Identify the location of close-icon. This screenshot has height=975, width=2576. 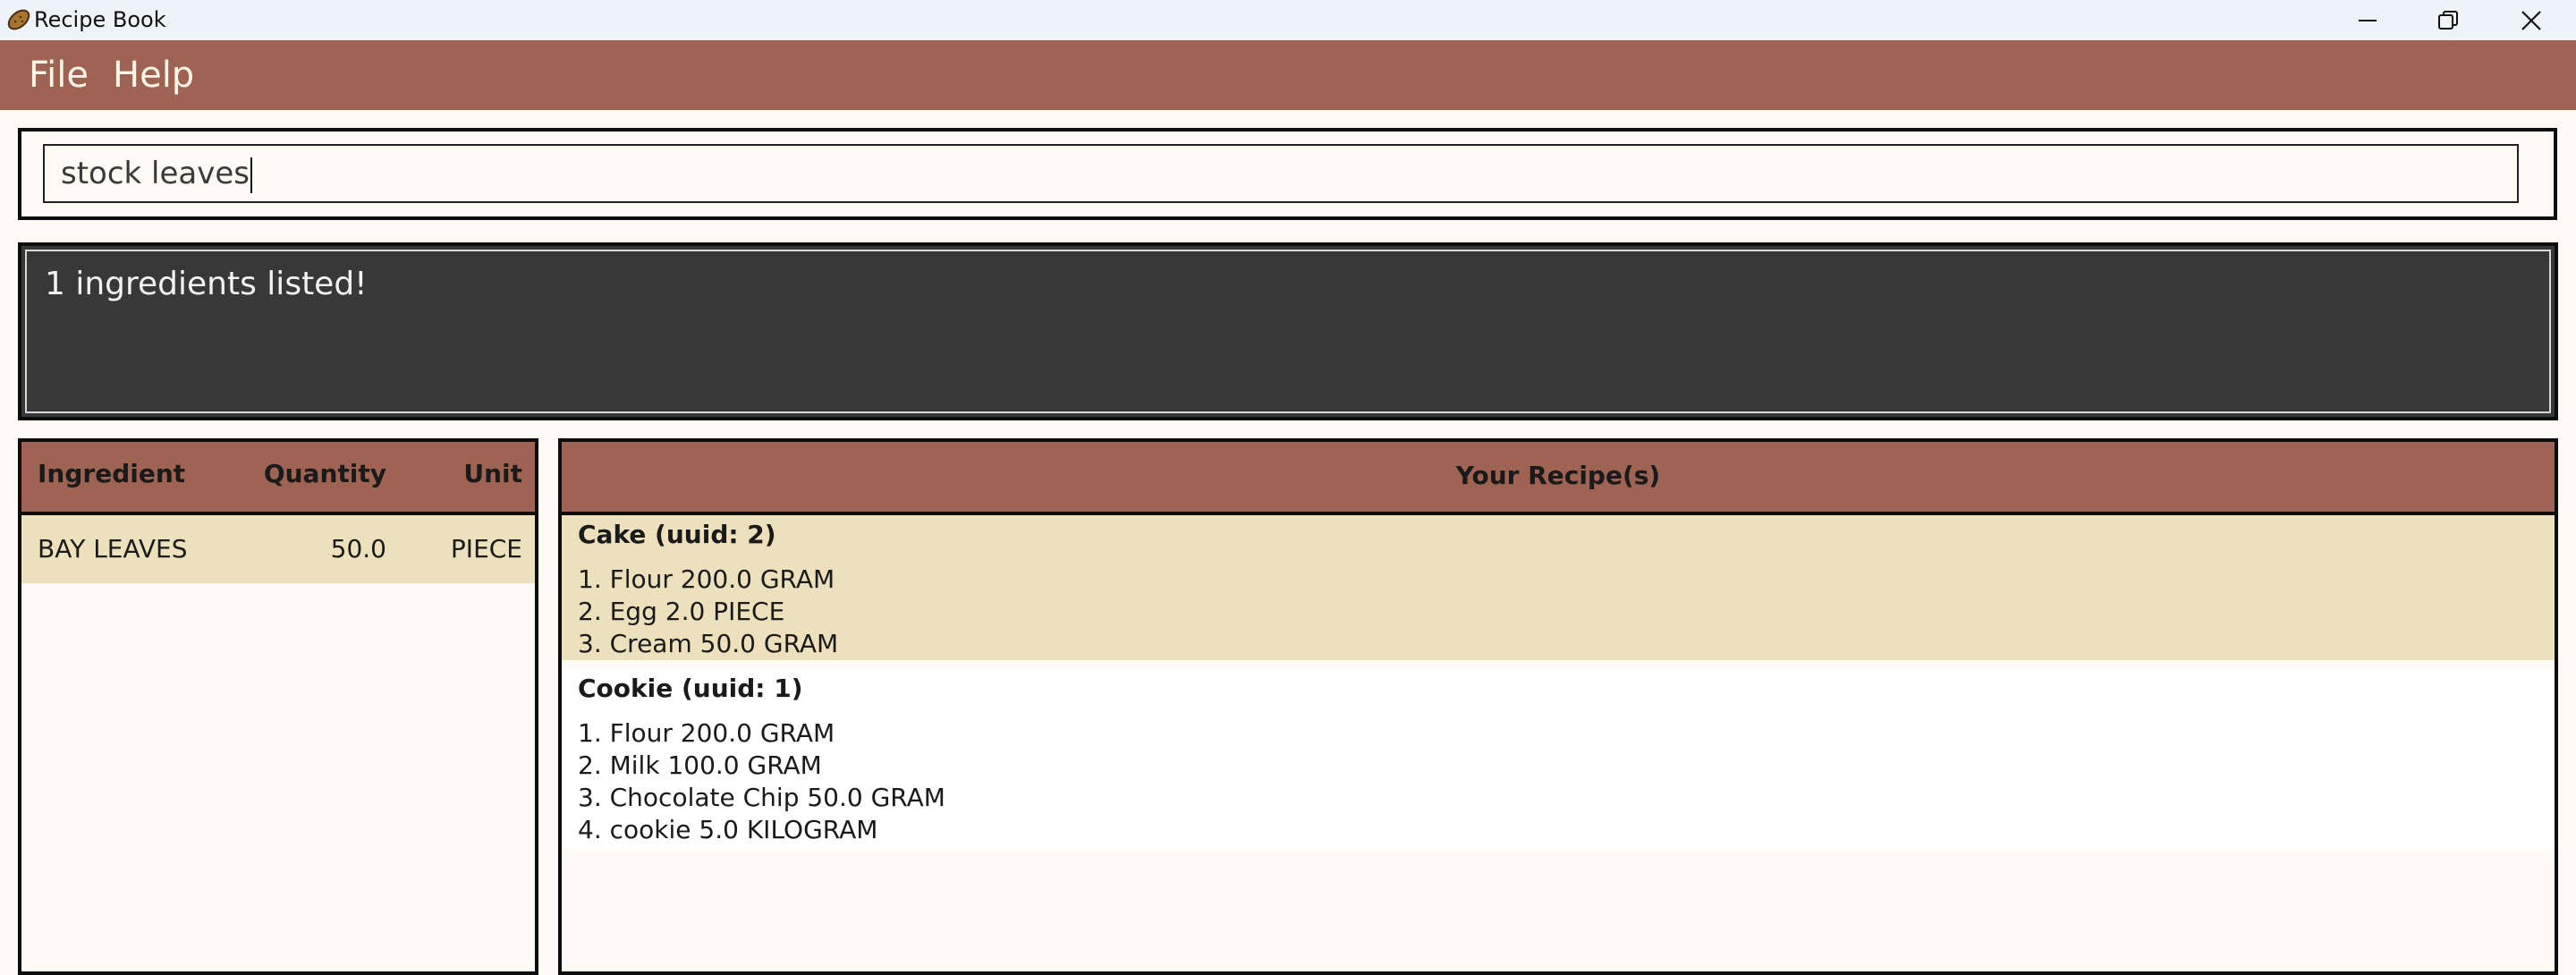
(2531, 20).